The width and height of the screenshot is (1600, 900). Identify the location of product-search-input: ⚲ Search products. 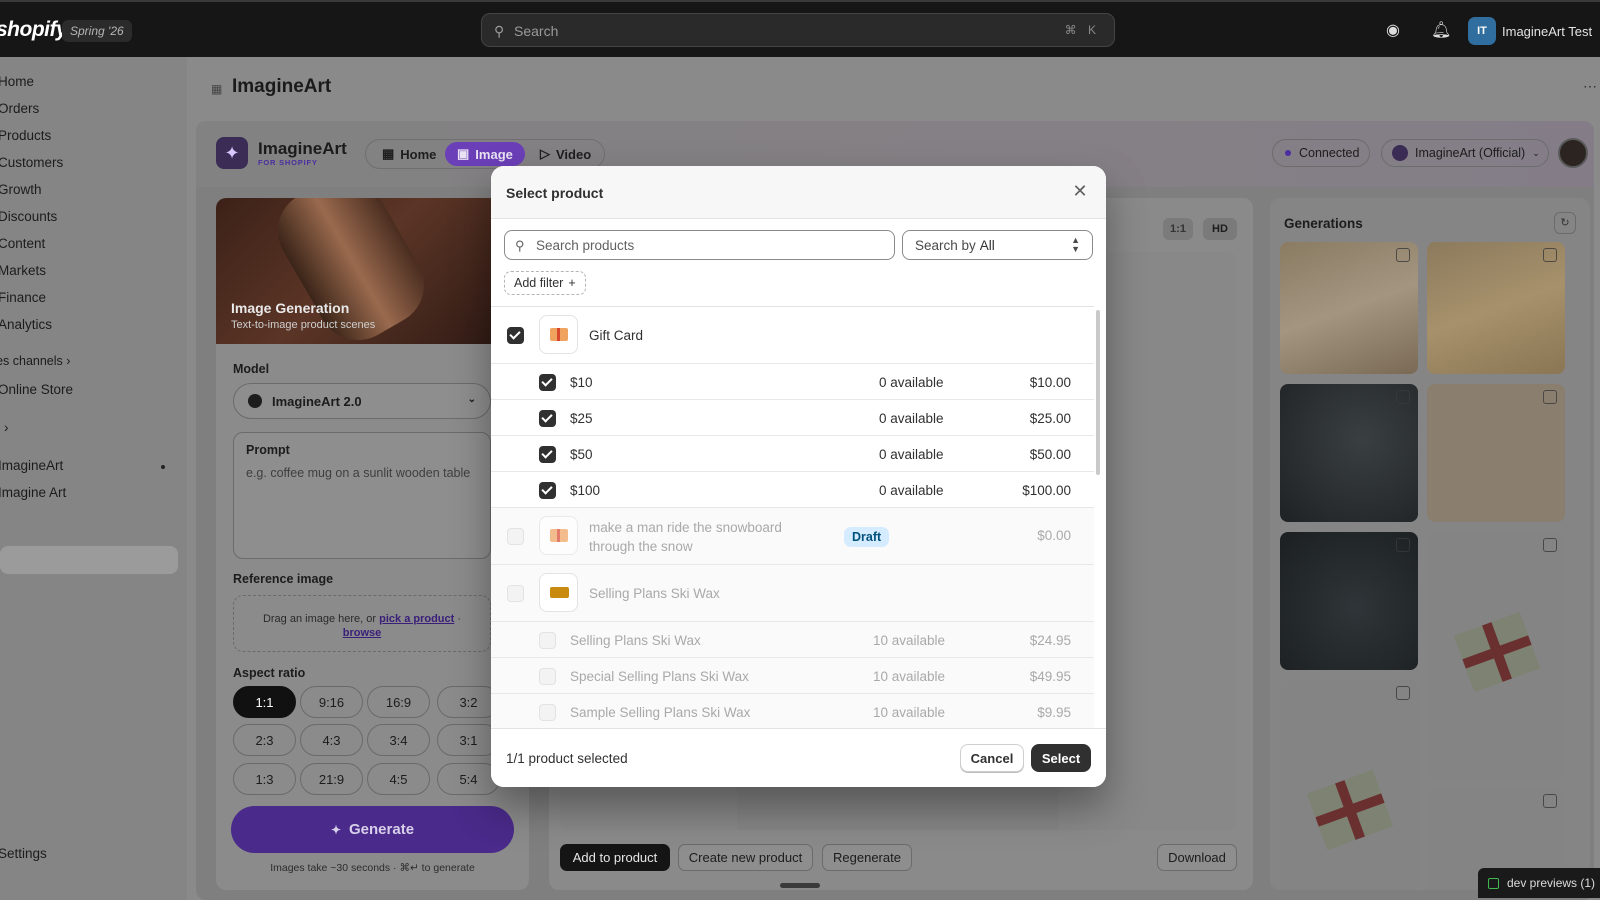
(699, 245).